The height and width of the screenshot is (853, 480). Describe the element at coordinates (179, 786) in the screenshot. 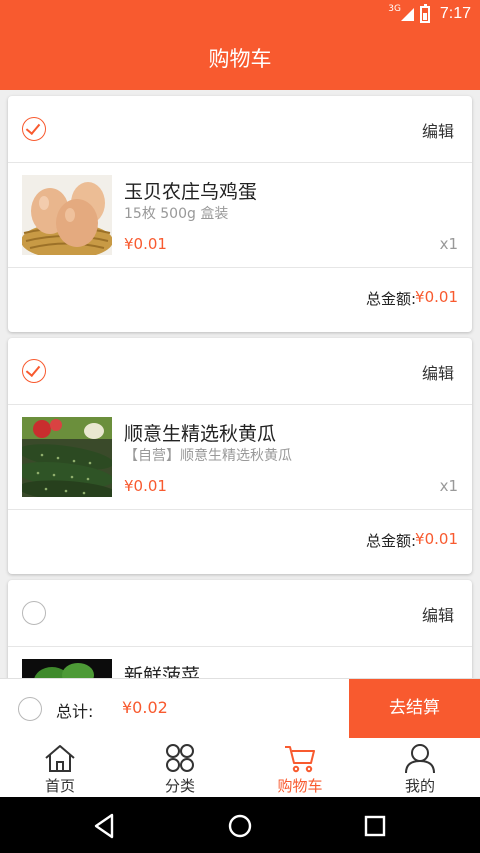

I see `tab-label: 分类` at that location.